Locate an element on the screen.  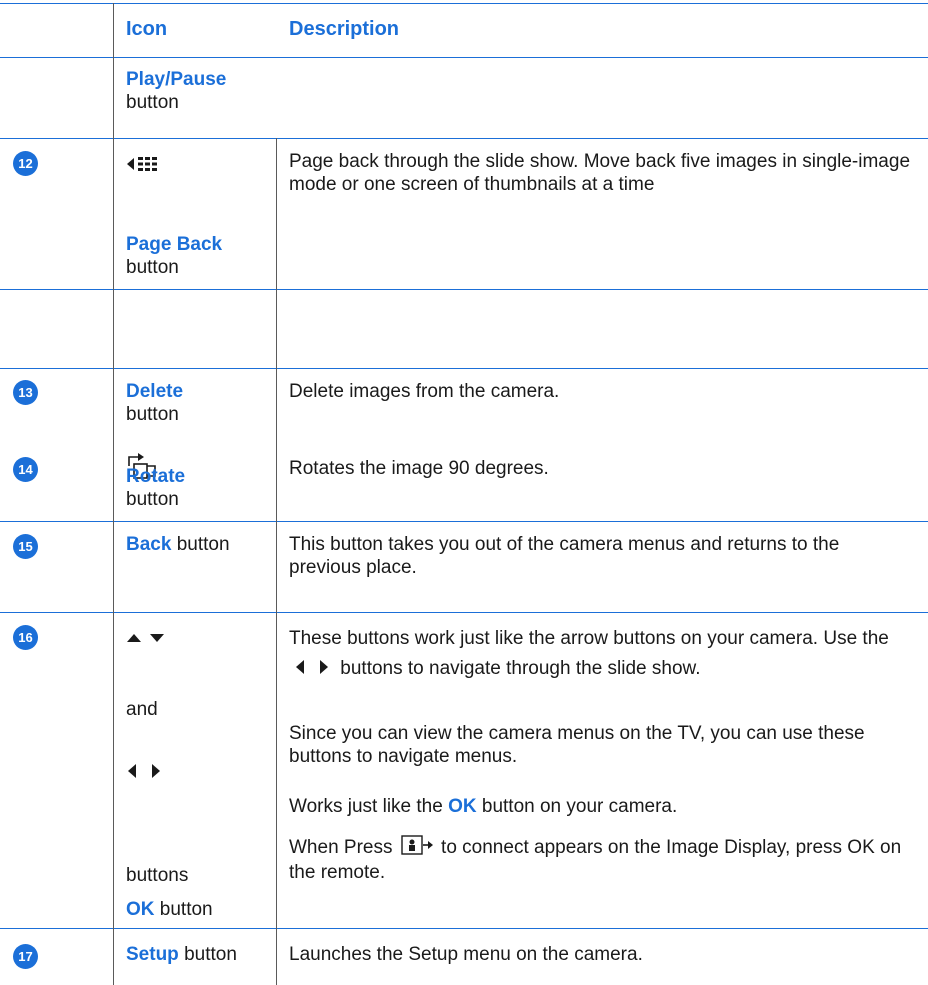
column-header-description: Description is located at coordinates (344, 29).